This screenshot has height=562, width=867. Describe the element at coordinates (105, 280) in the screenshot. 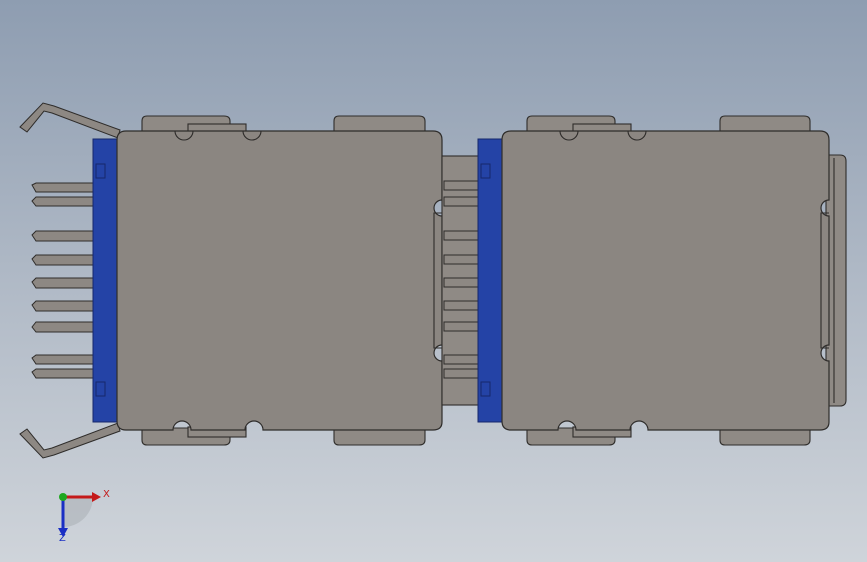

I see `left-insulator` at that location.